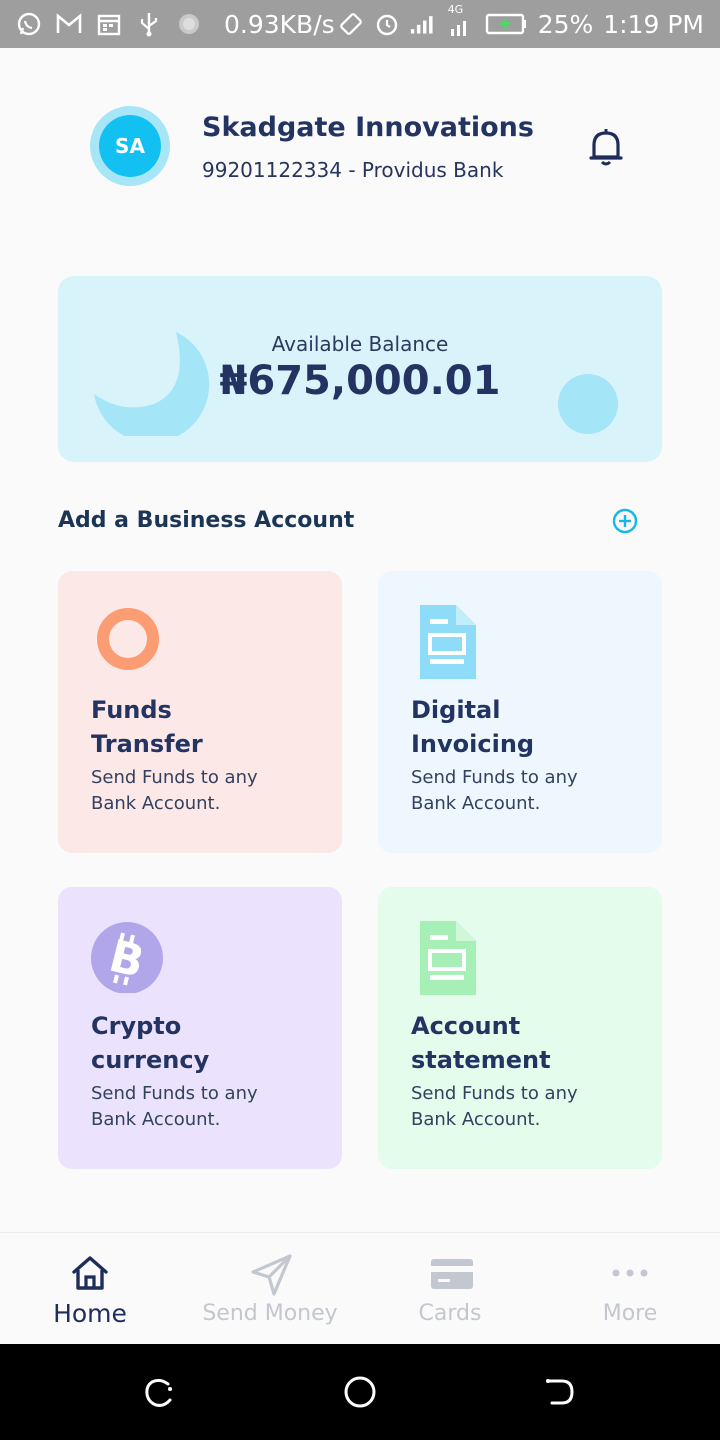 The width and height of the screenshot is (720, 1440). I want to click on status-bar: 0.93KB/s 4G 25% 1:19 PM, so click(360, 24).